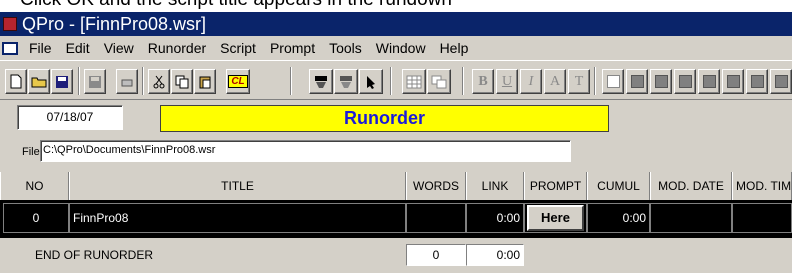 The image size is (792, 273). I want to click on menu-file: File, so click(40, 48).